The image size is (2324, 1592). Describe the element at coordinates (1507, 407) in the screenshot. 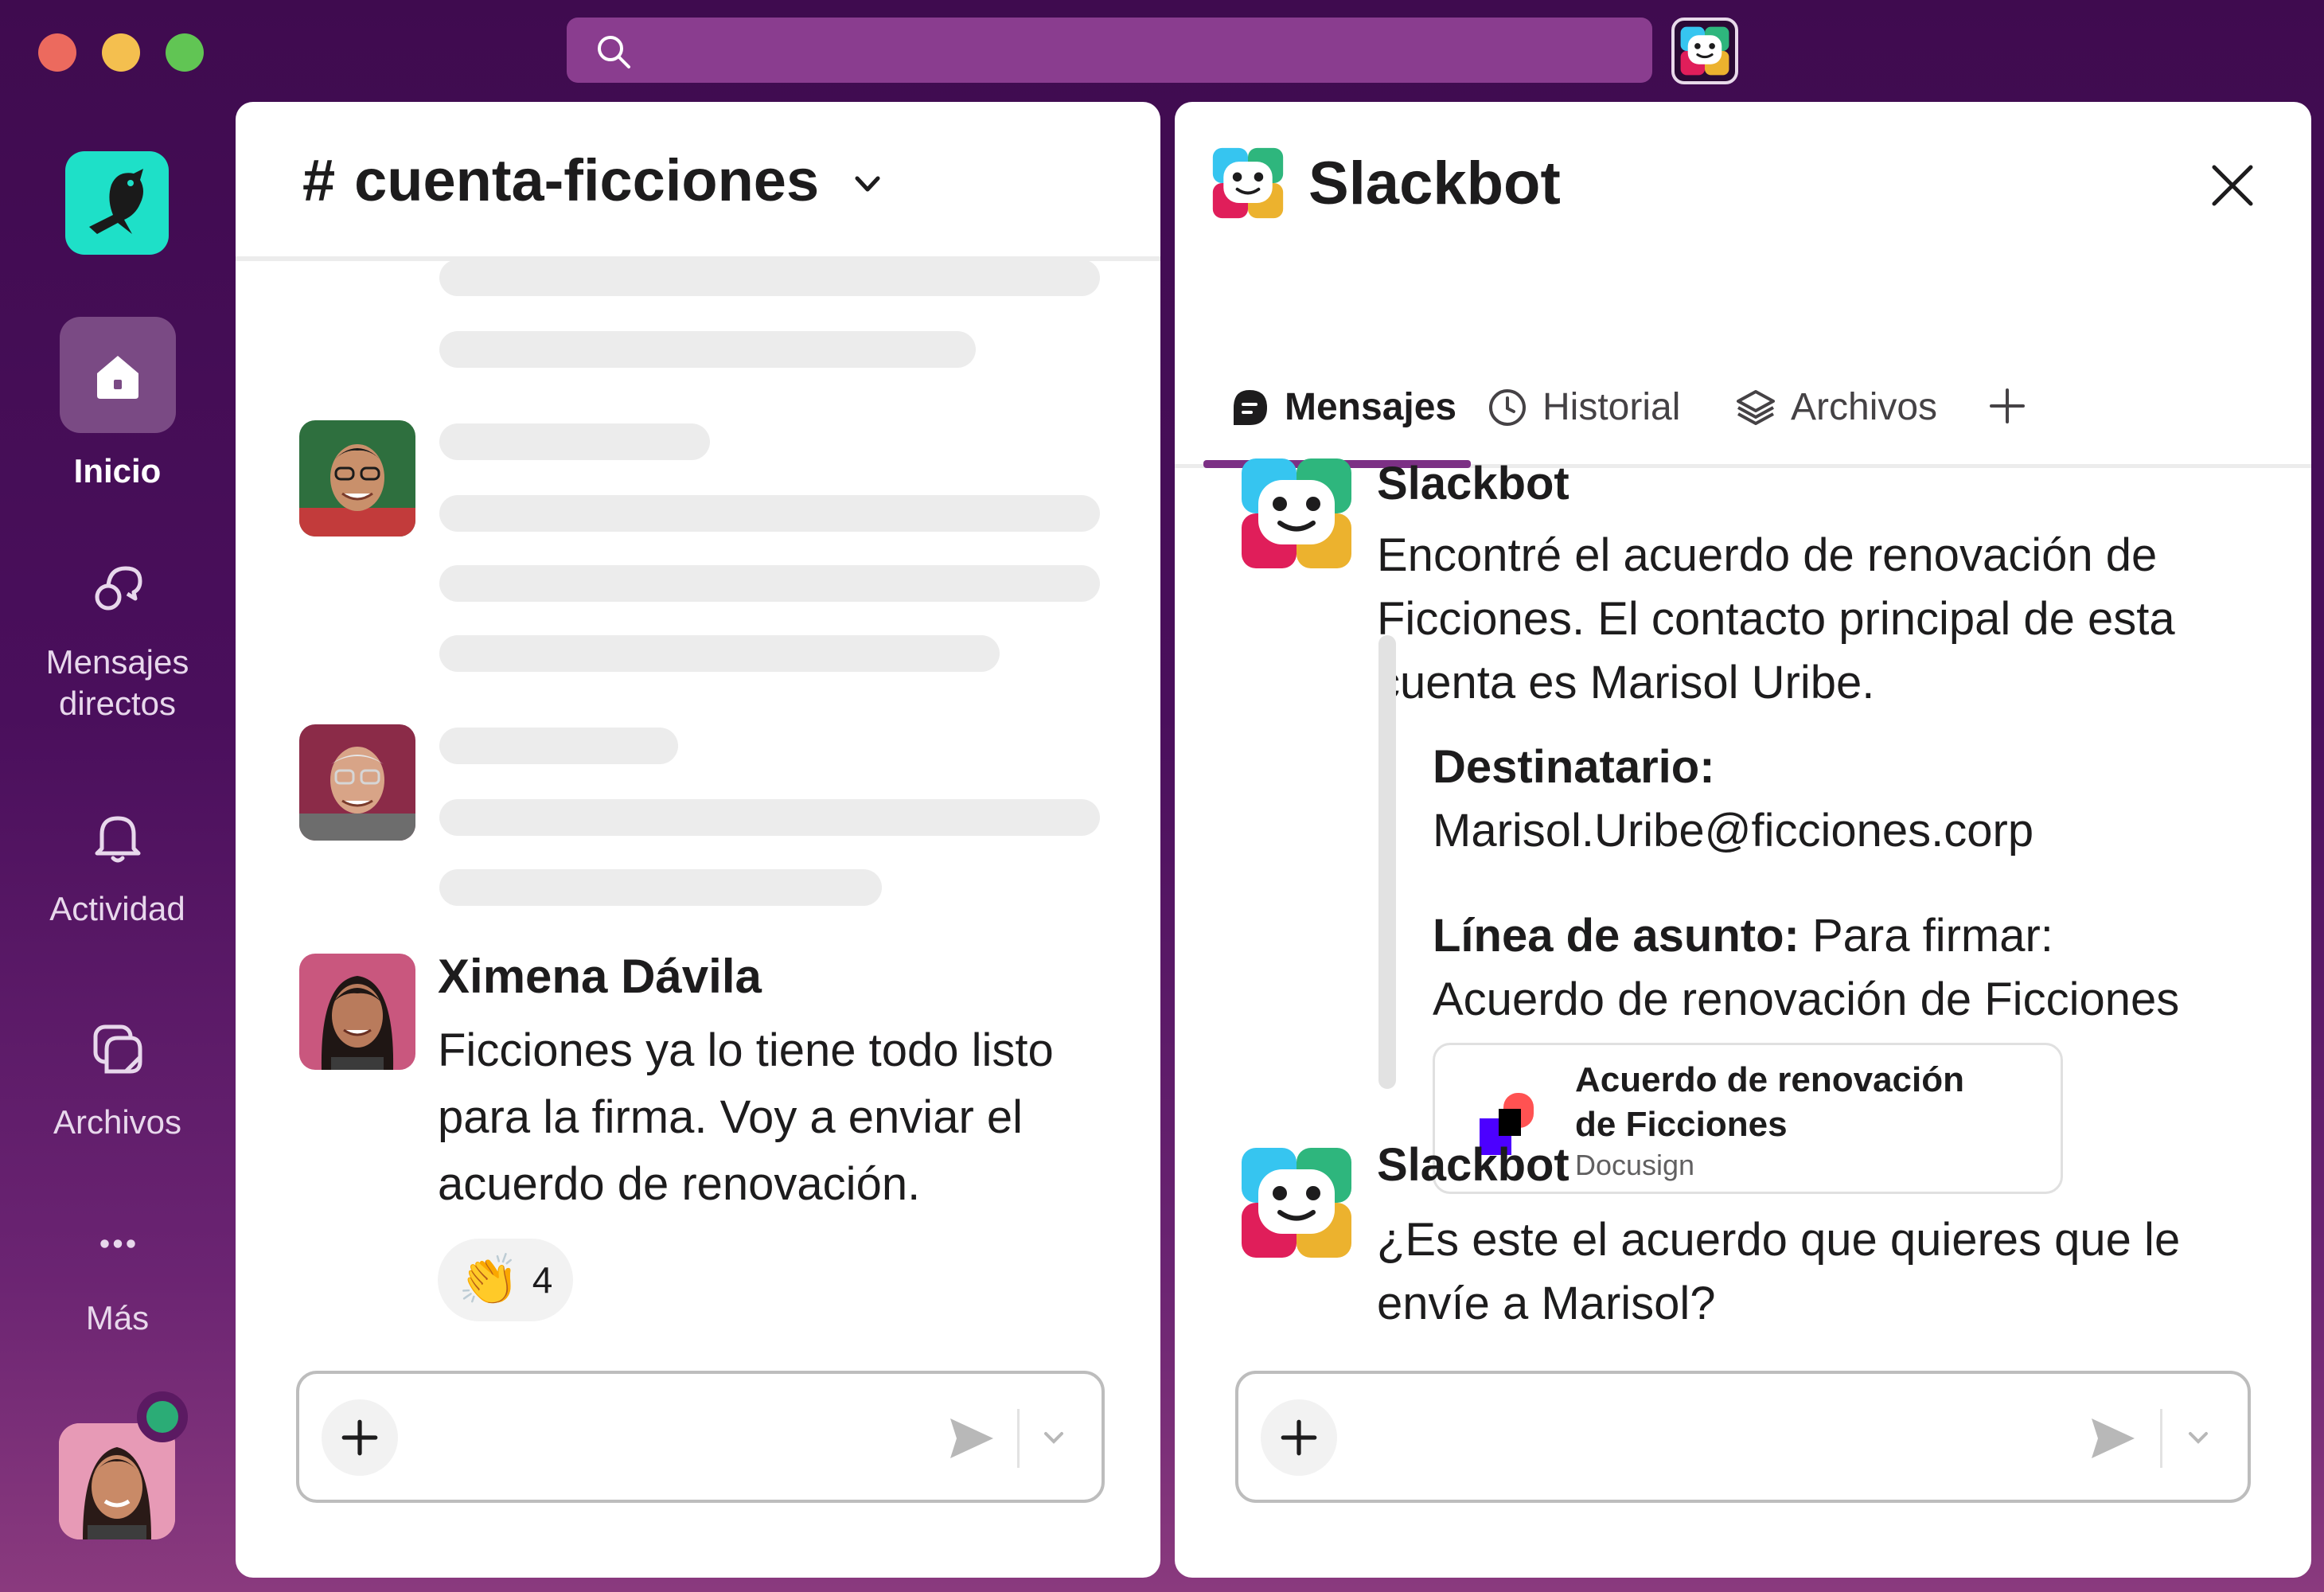

I see `clock-icon` at that location.